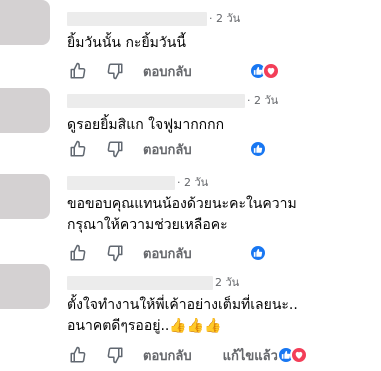 Image resolution: width=381 pixels, height=371 pixels. What do you see at coordinates (227, 283) in the screenshot?
I see `comment-timestamp: 2 วัน` at bounding box center [227, 283].